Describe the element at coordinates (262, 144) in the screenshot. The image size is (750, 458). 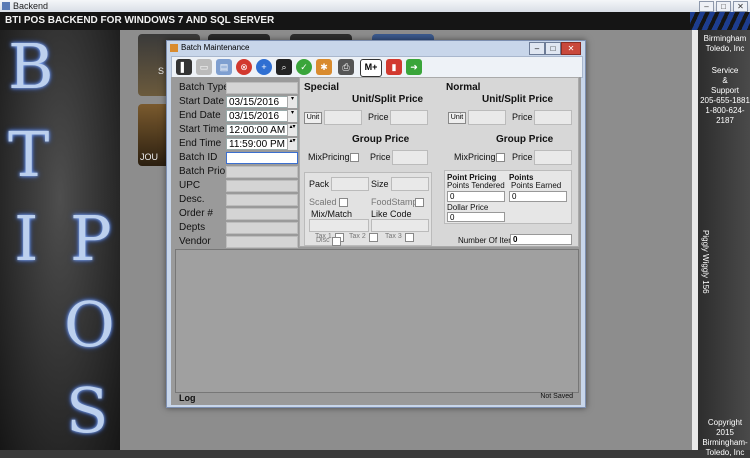
I see `end-time-picker: 11:59:00 PM ▴▾` at that location.